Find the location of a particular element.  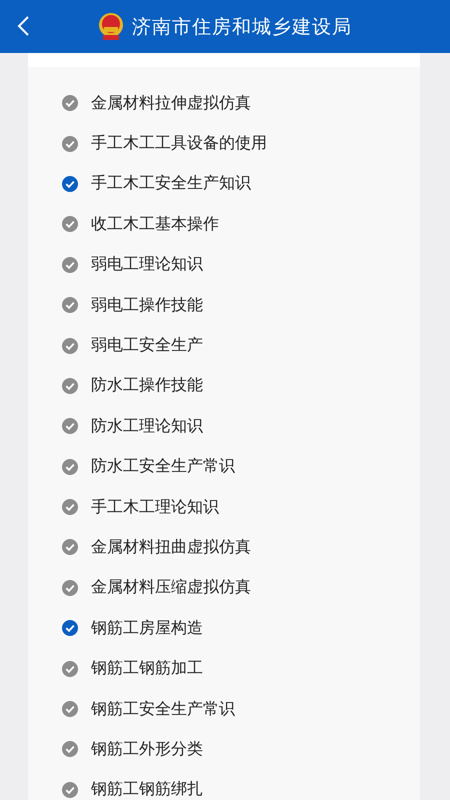

course-title: 钢筋工钢筋加工 is located at coordinates (147, 669).